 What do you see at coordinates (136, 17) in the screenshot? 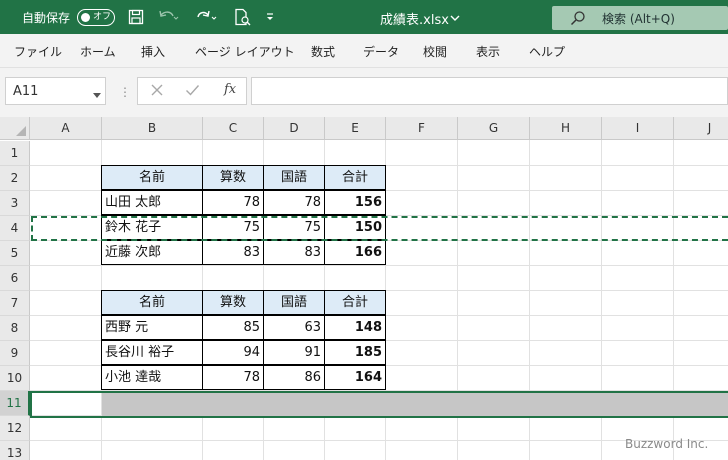
I see `save-icon` at bounding box center [136, 17].